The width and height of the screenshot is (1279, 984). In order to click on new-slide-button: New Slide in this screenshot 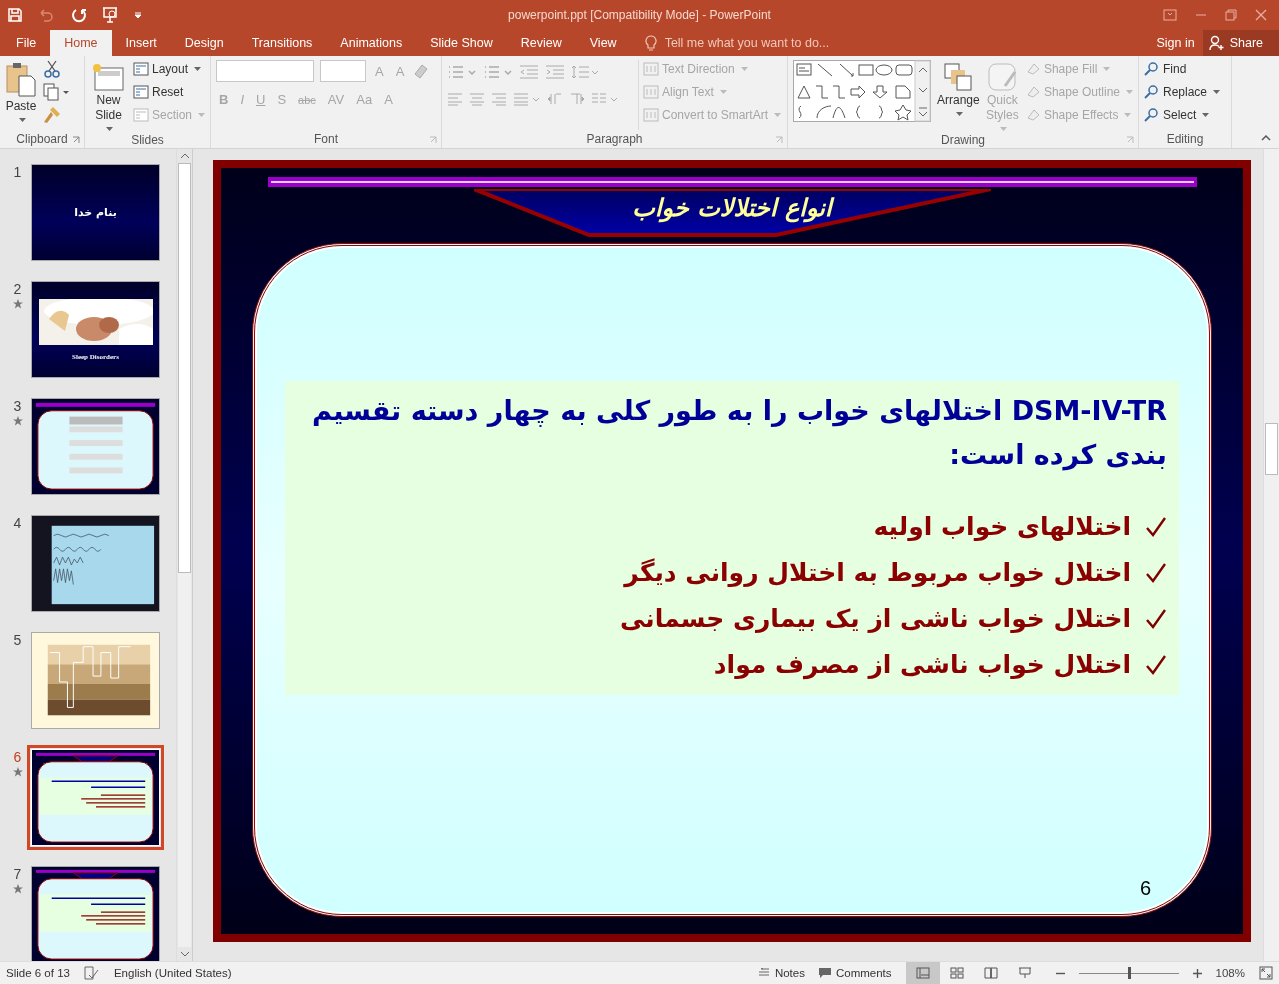, I will do `click(108, 95)`.